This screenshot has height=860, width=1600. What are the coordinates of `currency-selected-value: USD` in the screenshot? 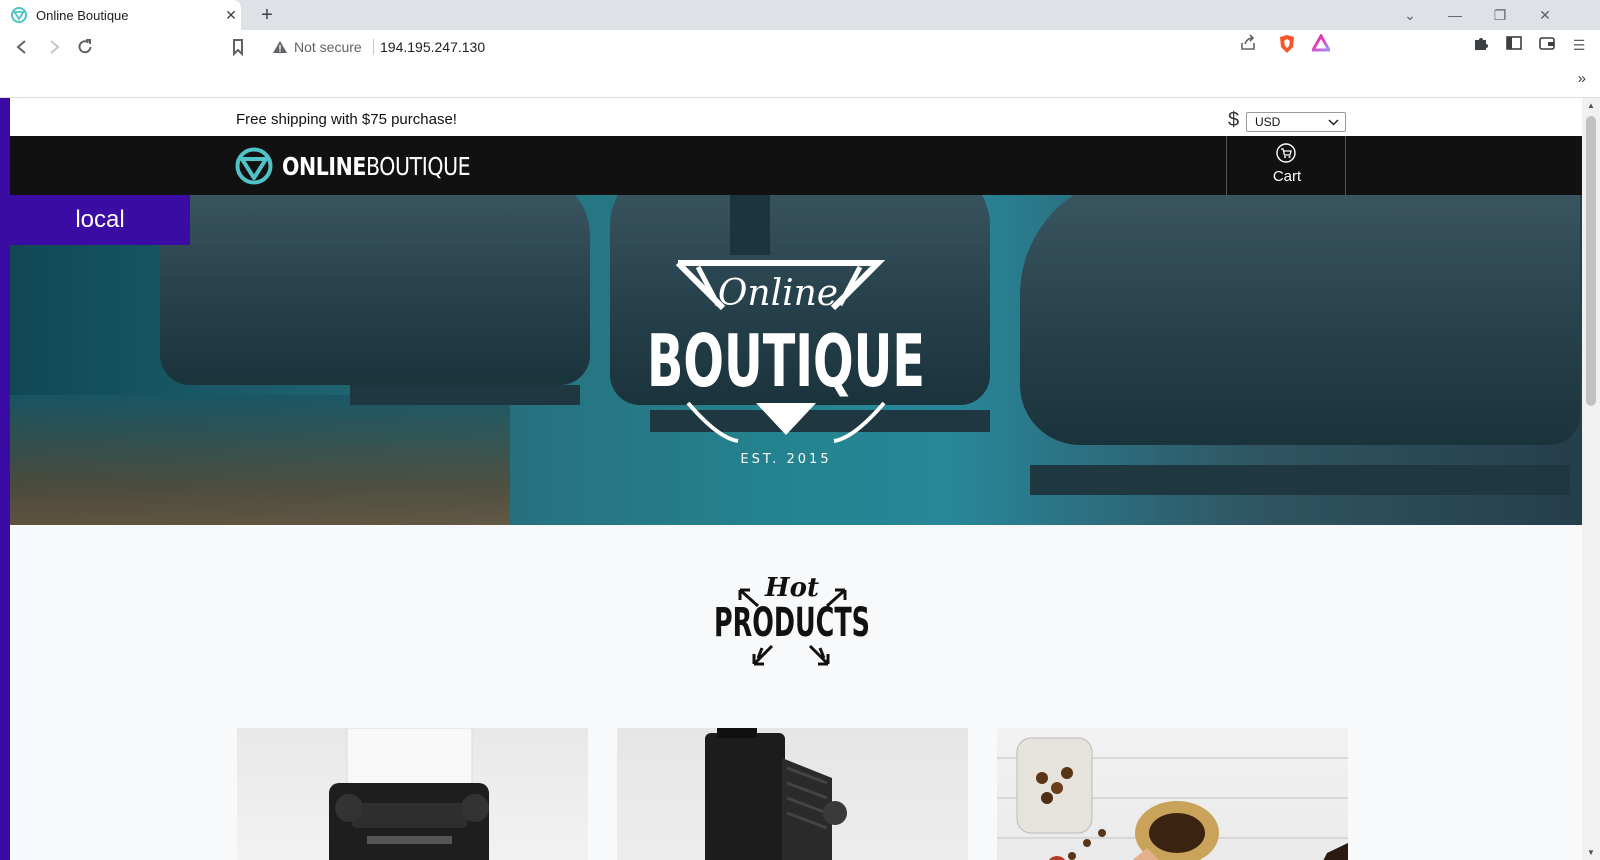 It's located at (1268, 122).